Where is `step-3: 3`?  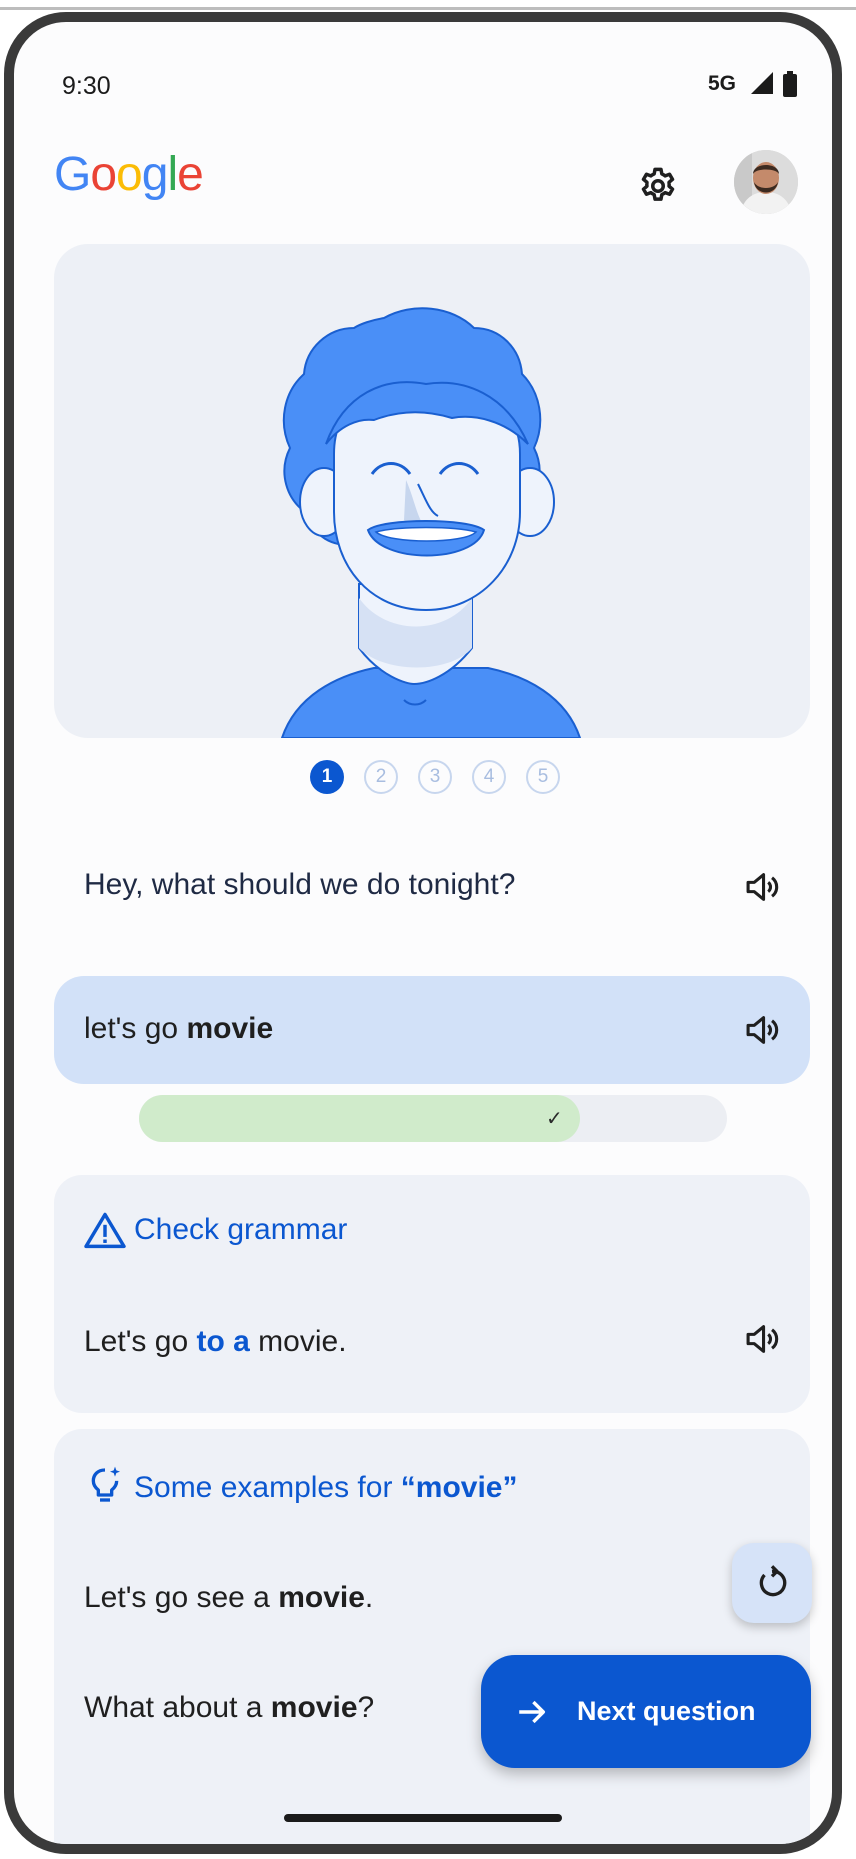
step-3: 3 is located at coordinates (435, 777).